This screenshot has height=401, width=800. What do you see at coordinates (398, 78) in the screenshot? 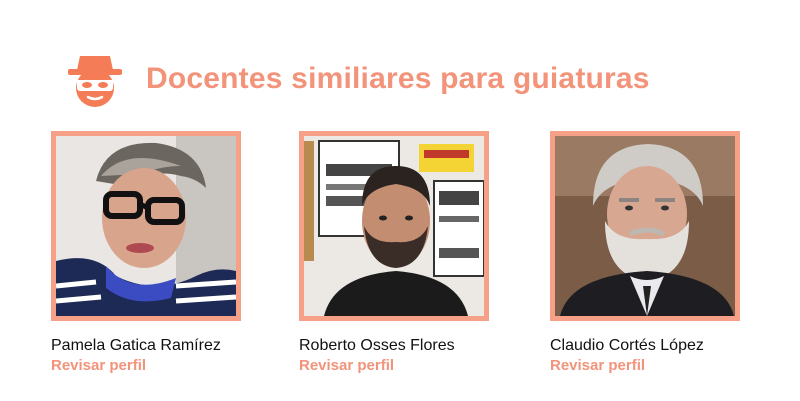
I see `page-title: Docentes similiares para guiaturas` at bounding box center [398, 78].